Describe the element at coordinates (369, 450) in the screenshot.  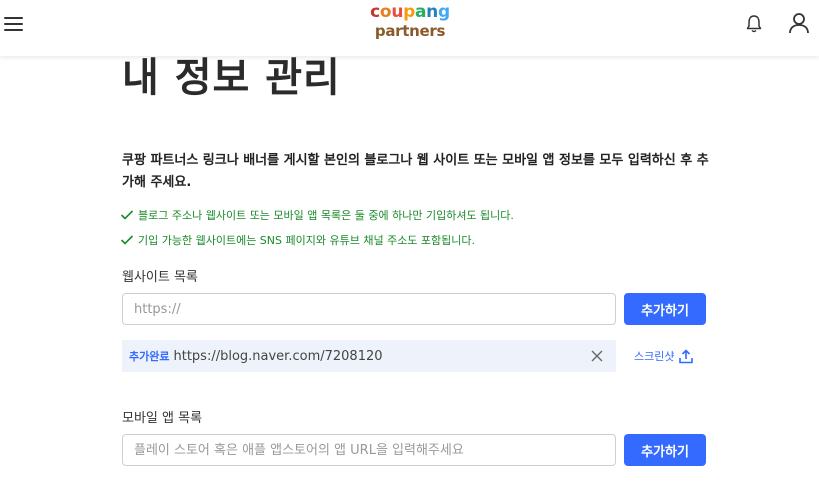
I see `mobile-app-url-input` at that location.